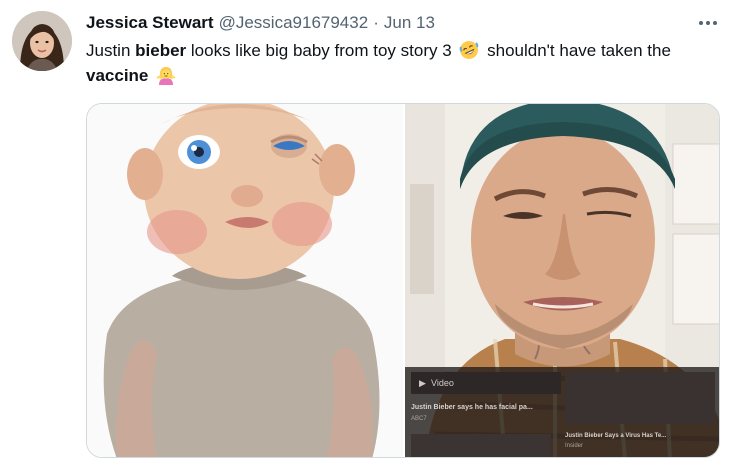 The height and width of the screenshot is (469, 748). What do you see at coordinates (166, 76) in the screenshot?
I see `woman-shrugging-icon` at bounding box center [166, 76].